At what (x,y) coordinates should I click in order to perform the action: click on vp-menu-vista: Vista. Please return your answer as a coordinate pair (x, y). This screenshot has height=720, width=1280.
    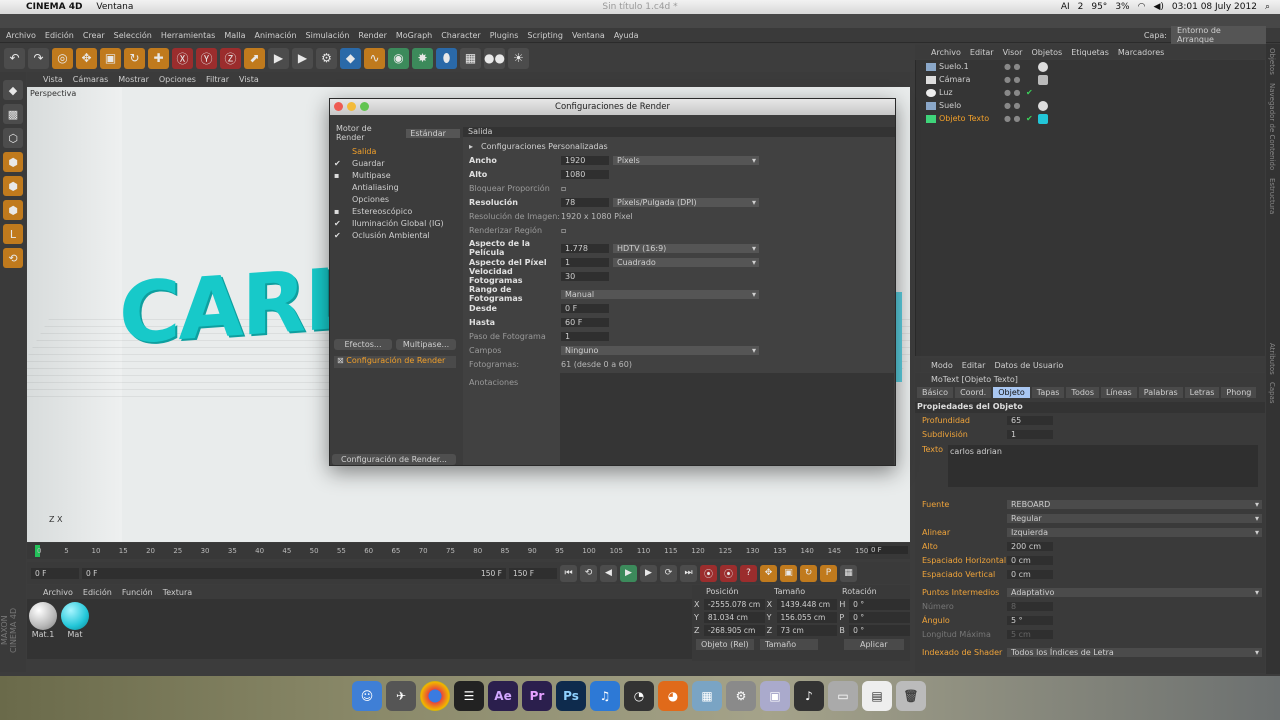
    Looking at the image, I should click on (53, 79).